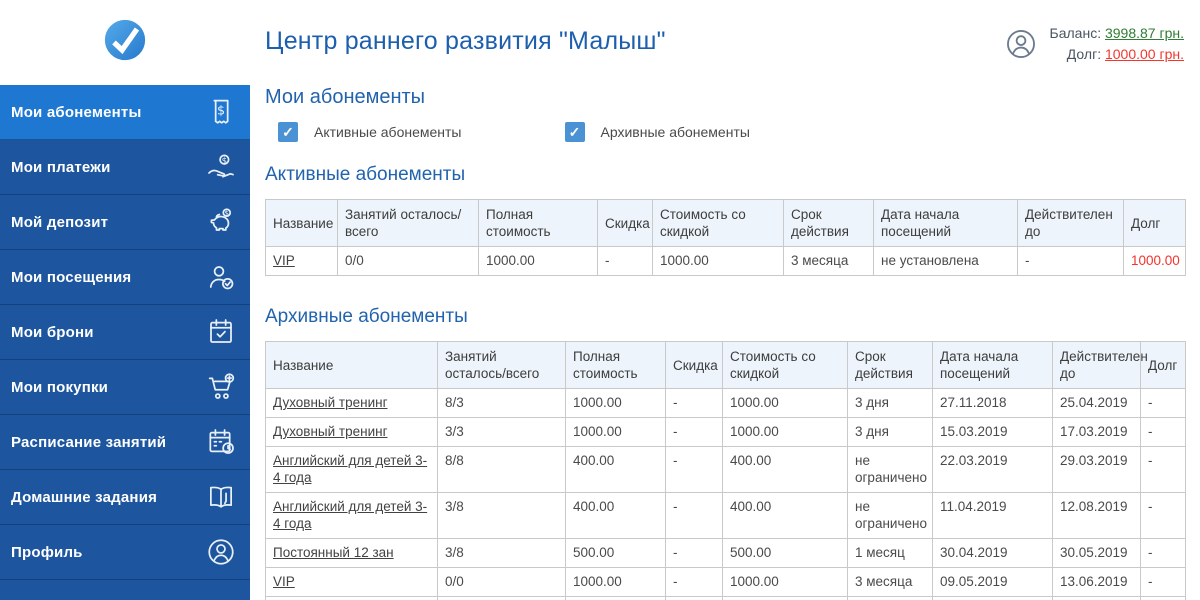  I want to click on sidebar-item-deposit: Мой депозит $, so click(125, 222).